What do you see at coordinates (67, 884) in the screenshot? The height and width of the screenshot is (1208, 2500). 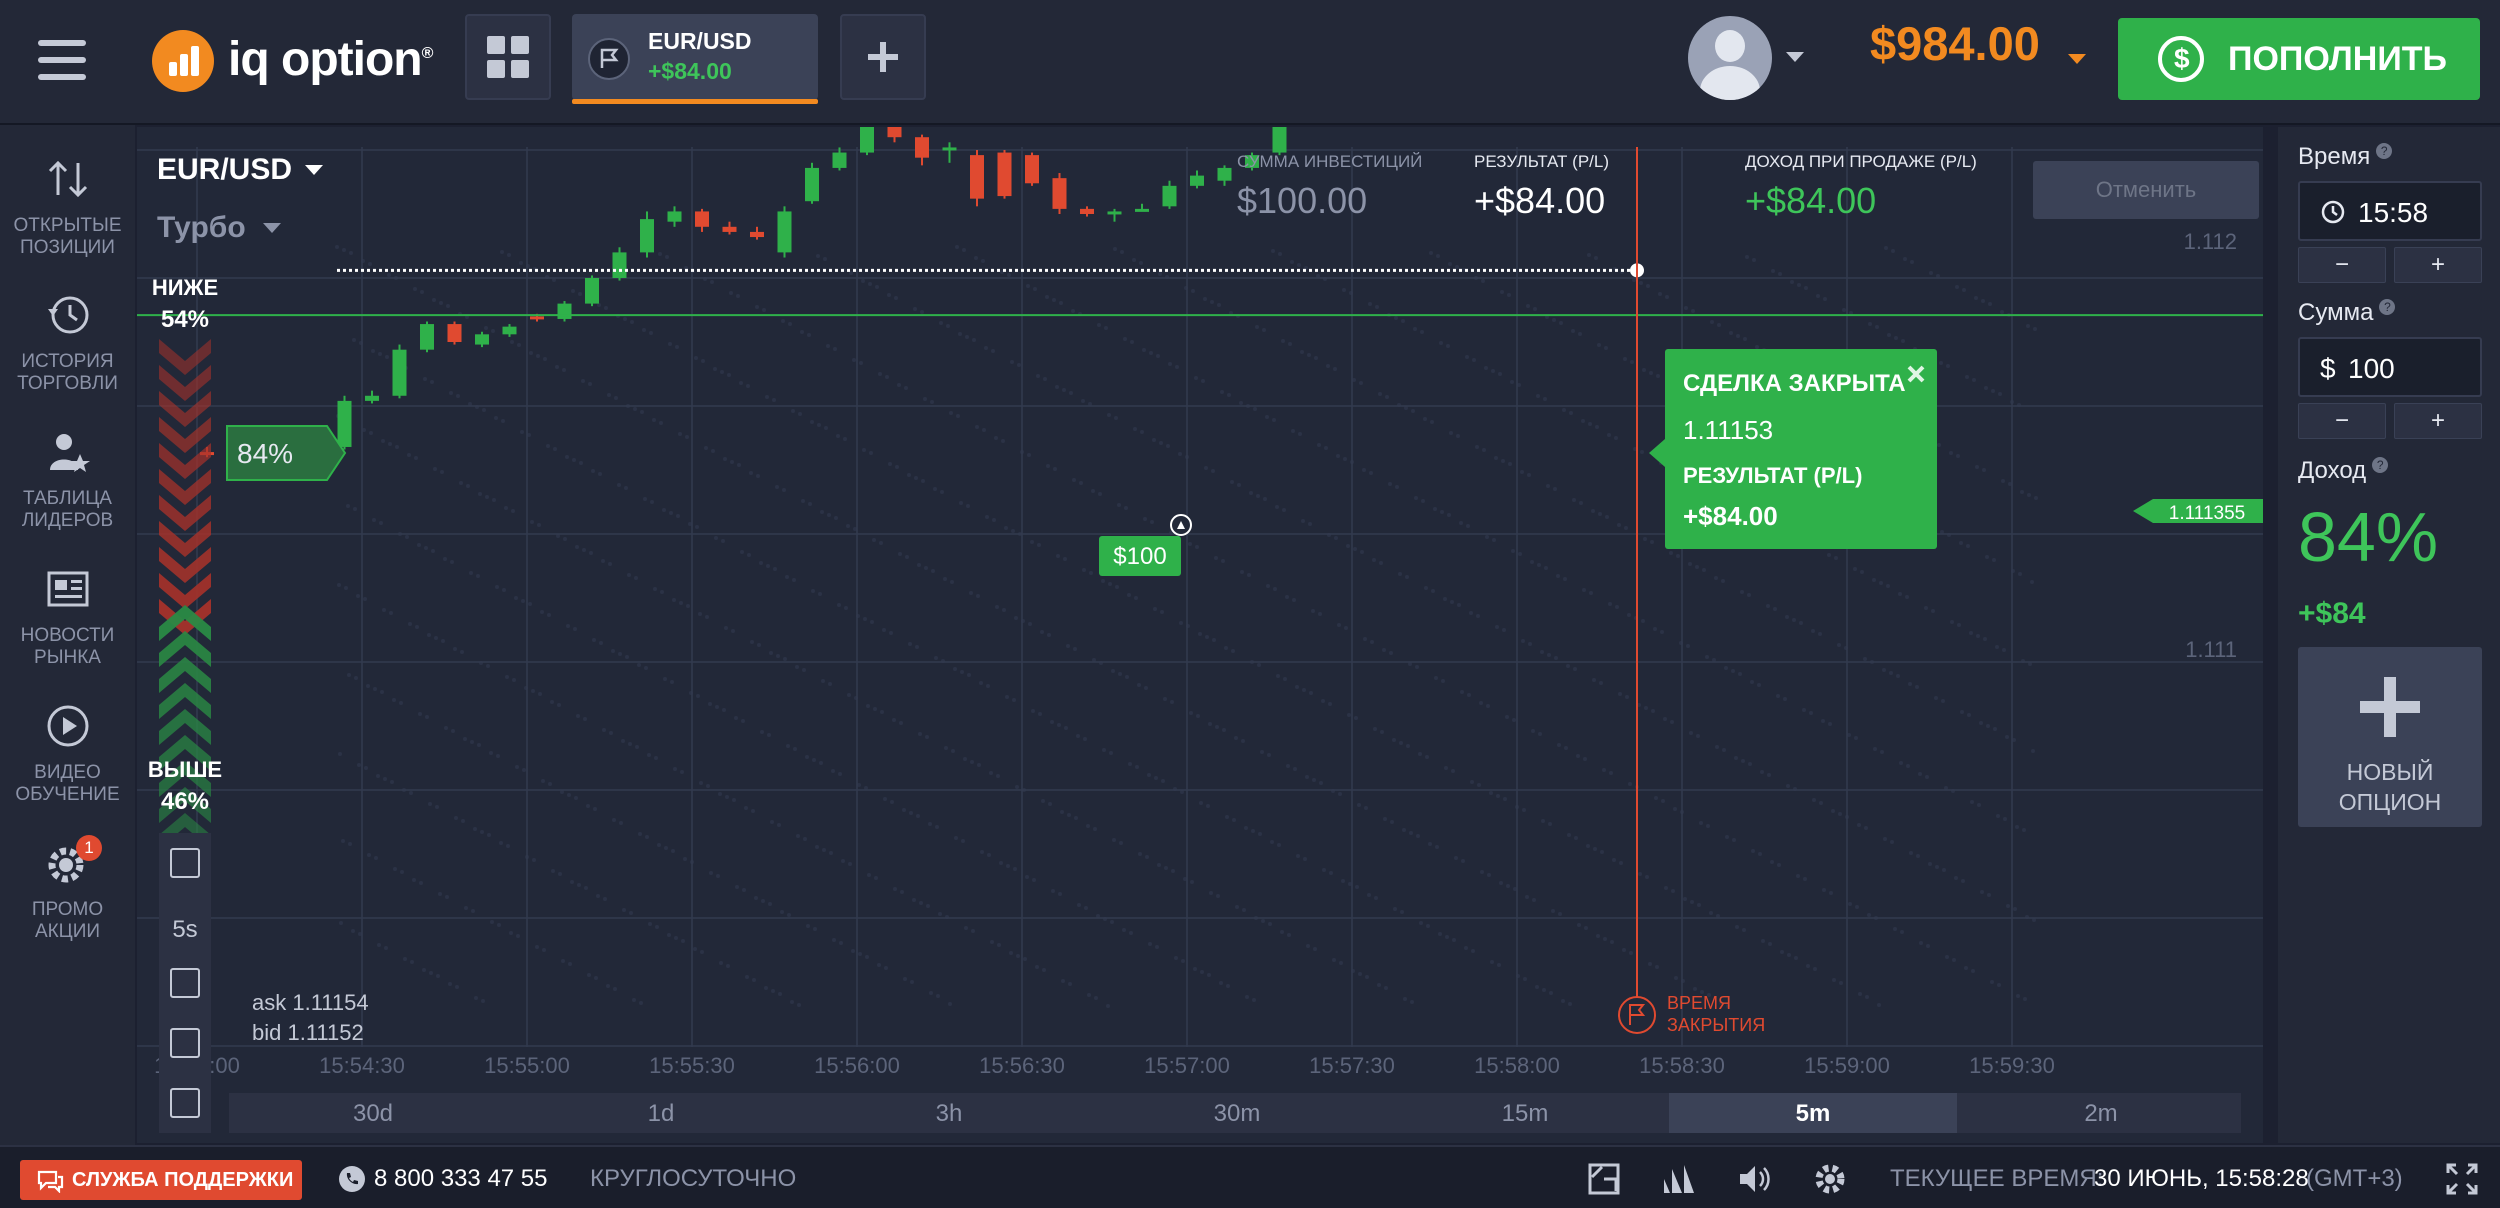 I see `sidebar-item-promo: 1 ПРОМО АКЦИИ` at bounding box center [67, 884].